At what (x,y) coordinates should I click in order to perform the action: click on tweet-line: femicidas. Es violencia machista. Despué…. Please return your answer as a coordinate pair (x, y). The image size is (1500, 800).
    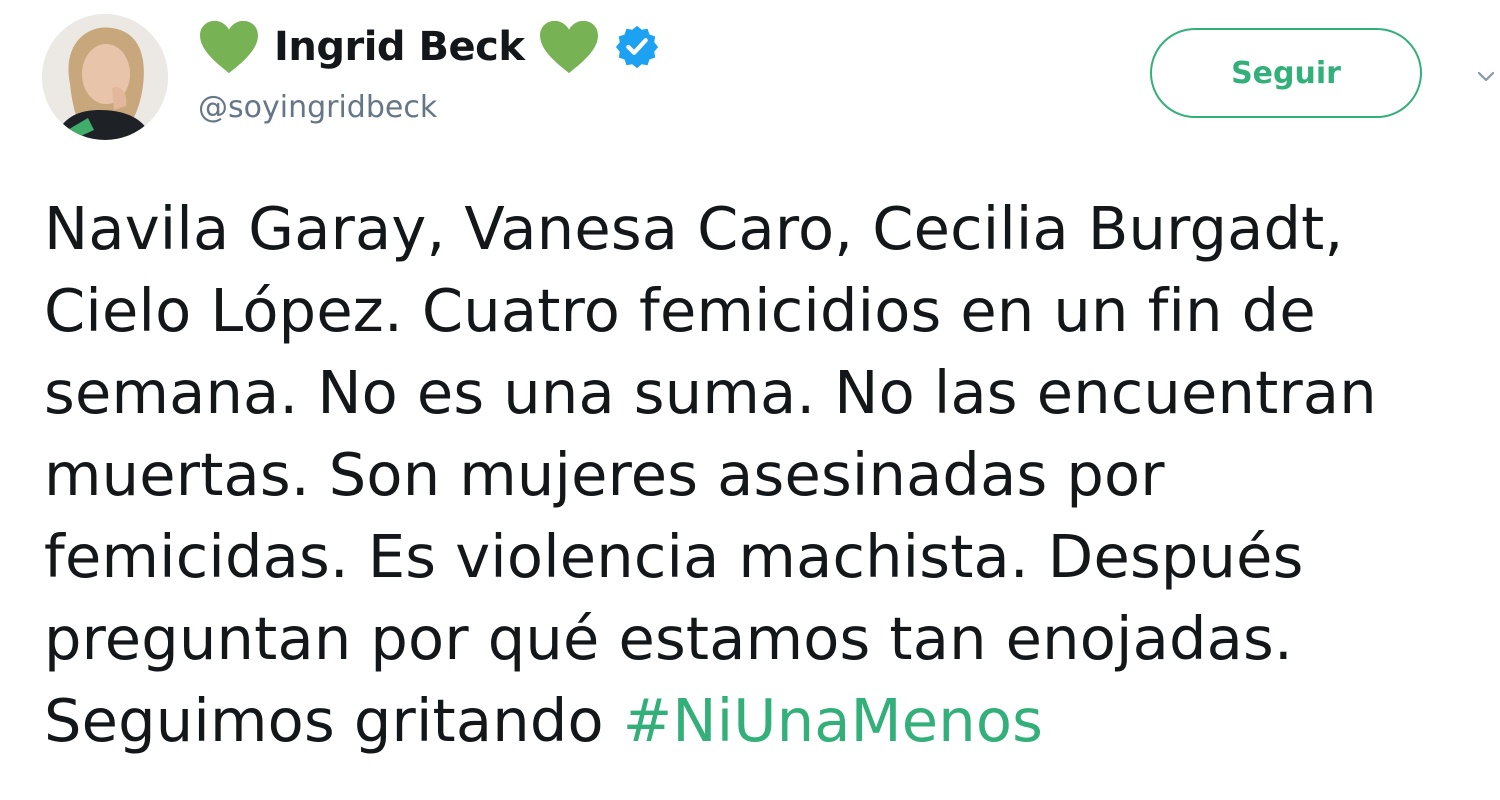
    Looking at the image, I should click on (674, 556).